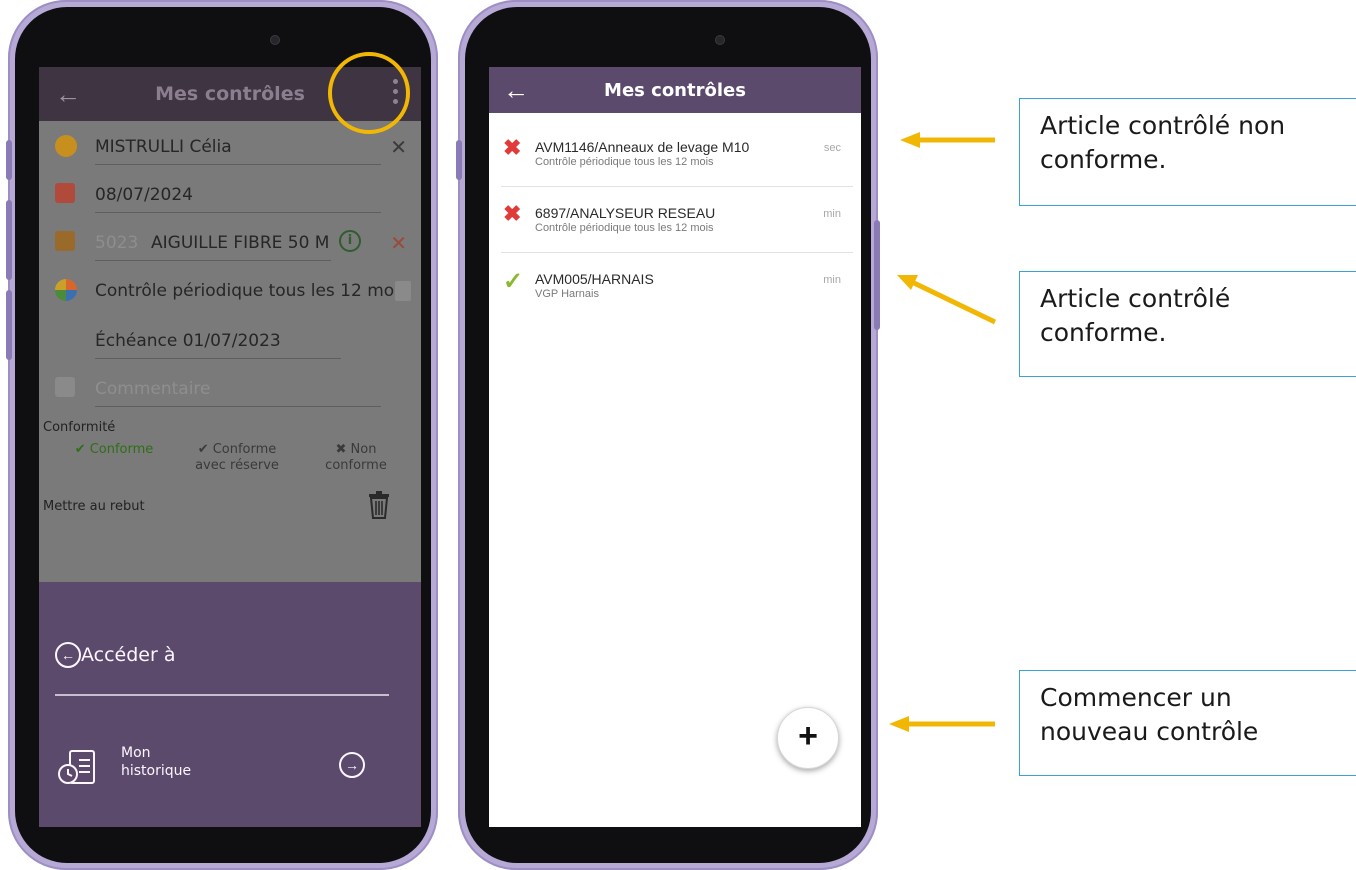  I want to click on callout-conforme: Article contrôlé conforme., so click(1187, 324).